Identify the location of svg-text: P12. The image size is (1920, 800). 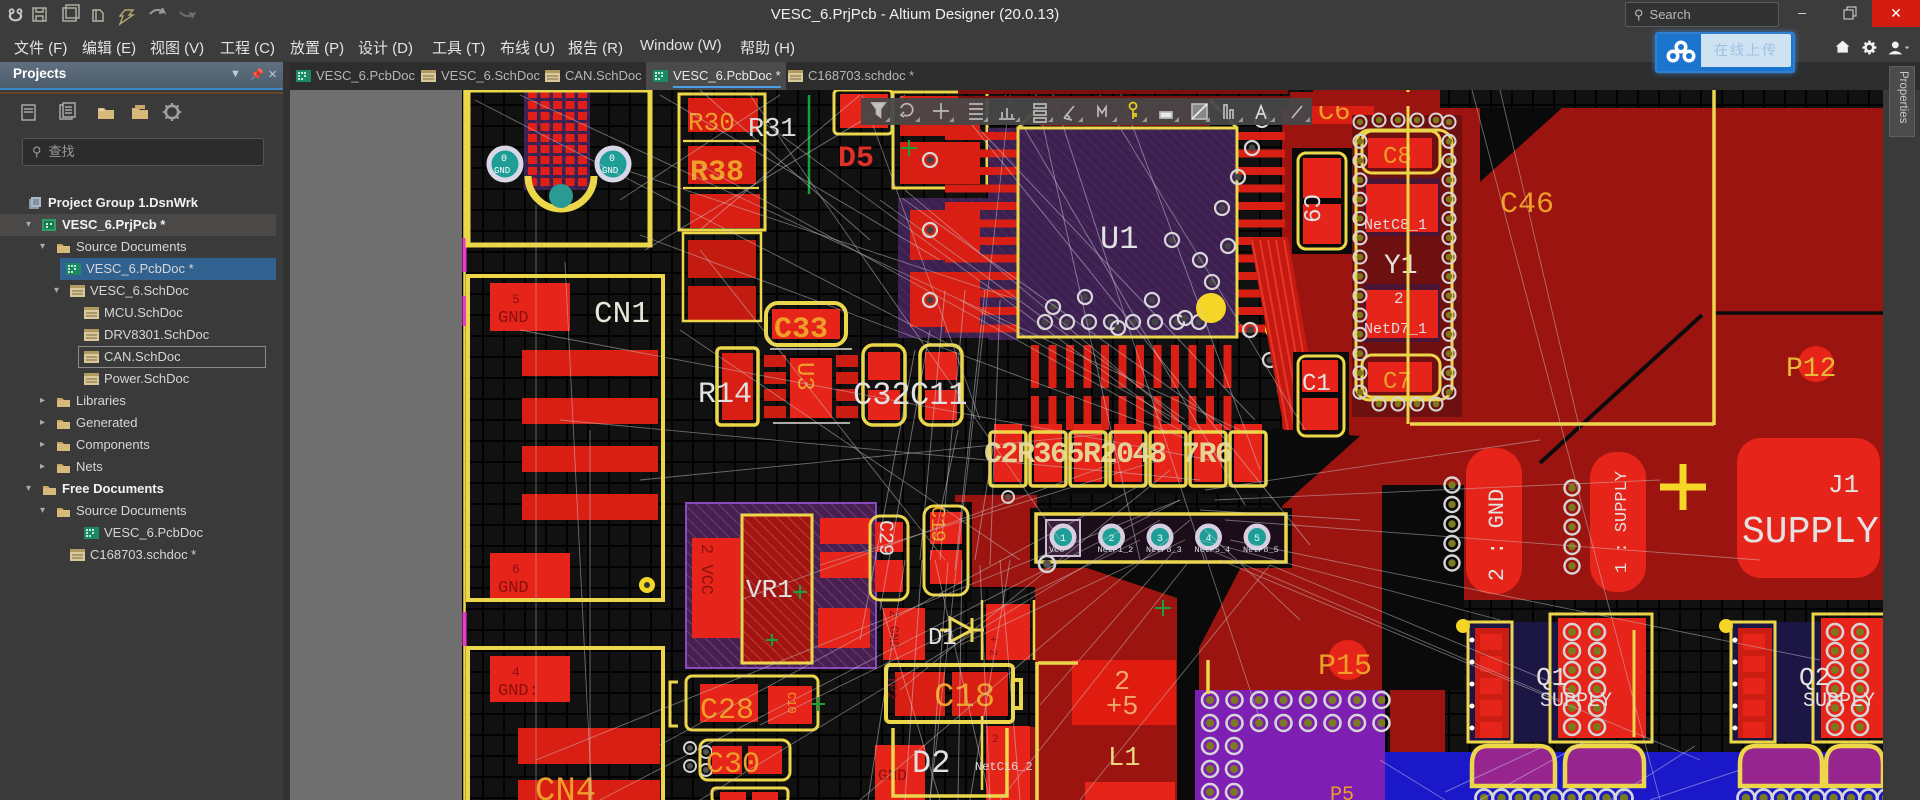
(1811, 369).